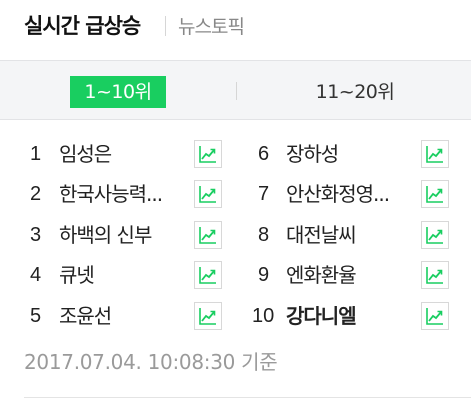  I want to click on ranking-item: 5 조윤선, so click(117, 316).